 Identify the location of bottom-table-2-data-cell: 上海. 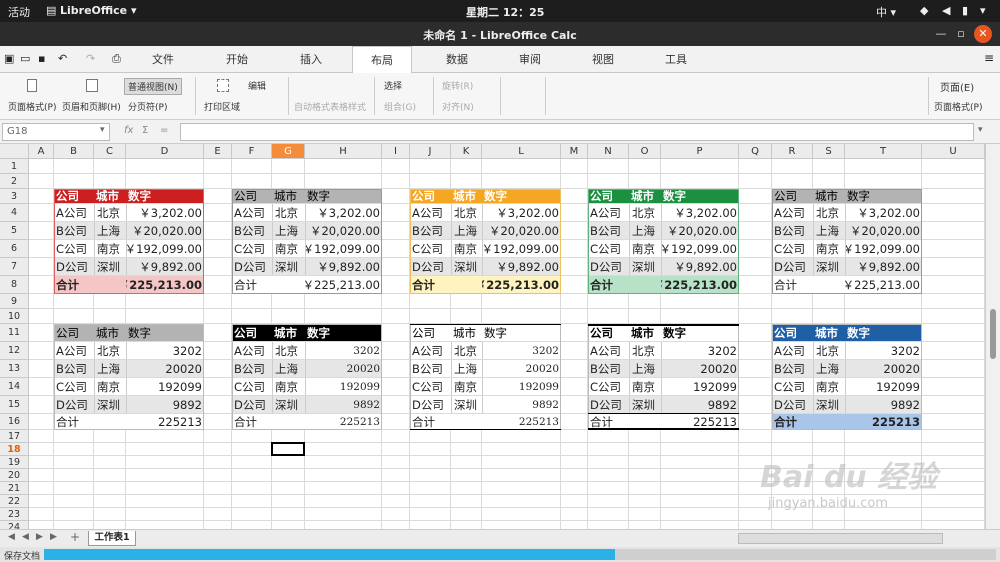
(466, 368).